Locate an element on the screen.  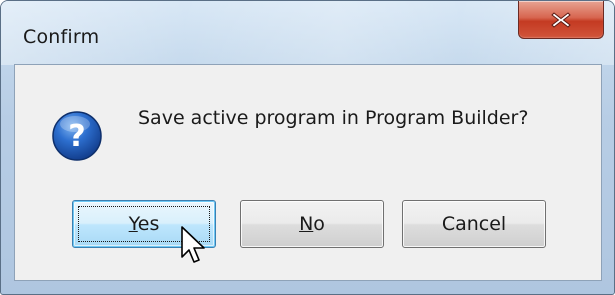
no-button: No is located at coordinates (312, 224).